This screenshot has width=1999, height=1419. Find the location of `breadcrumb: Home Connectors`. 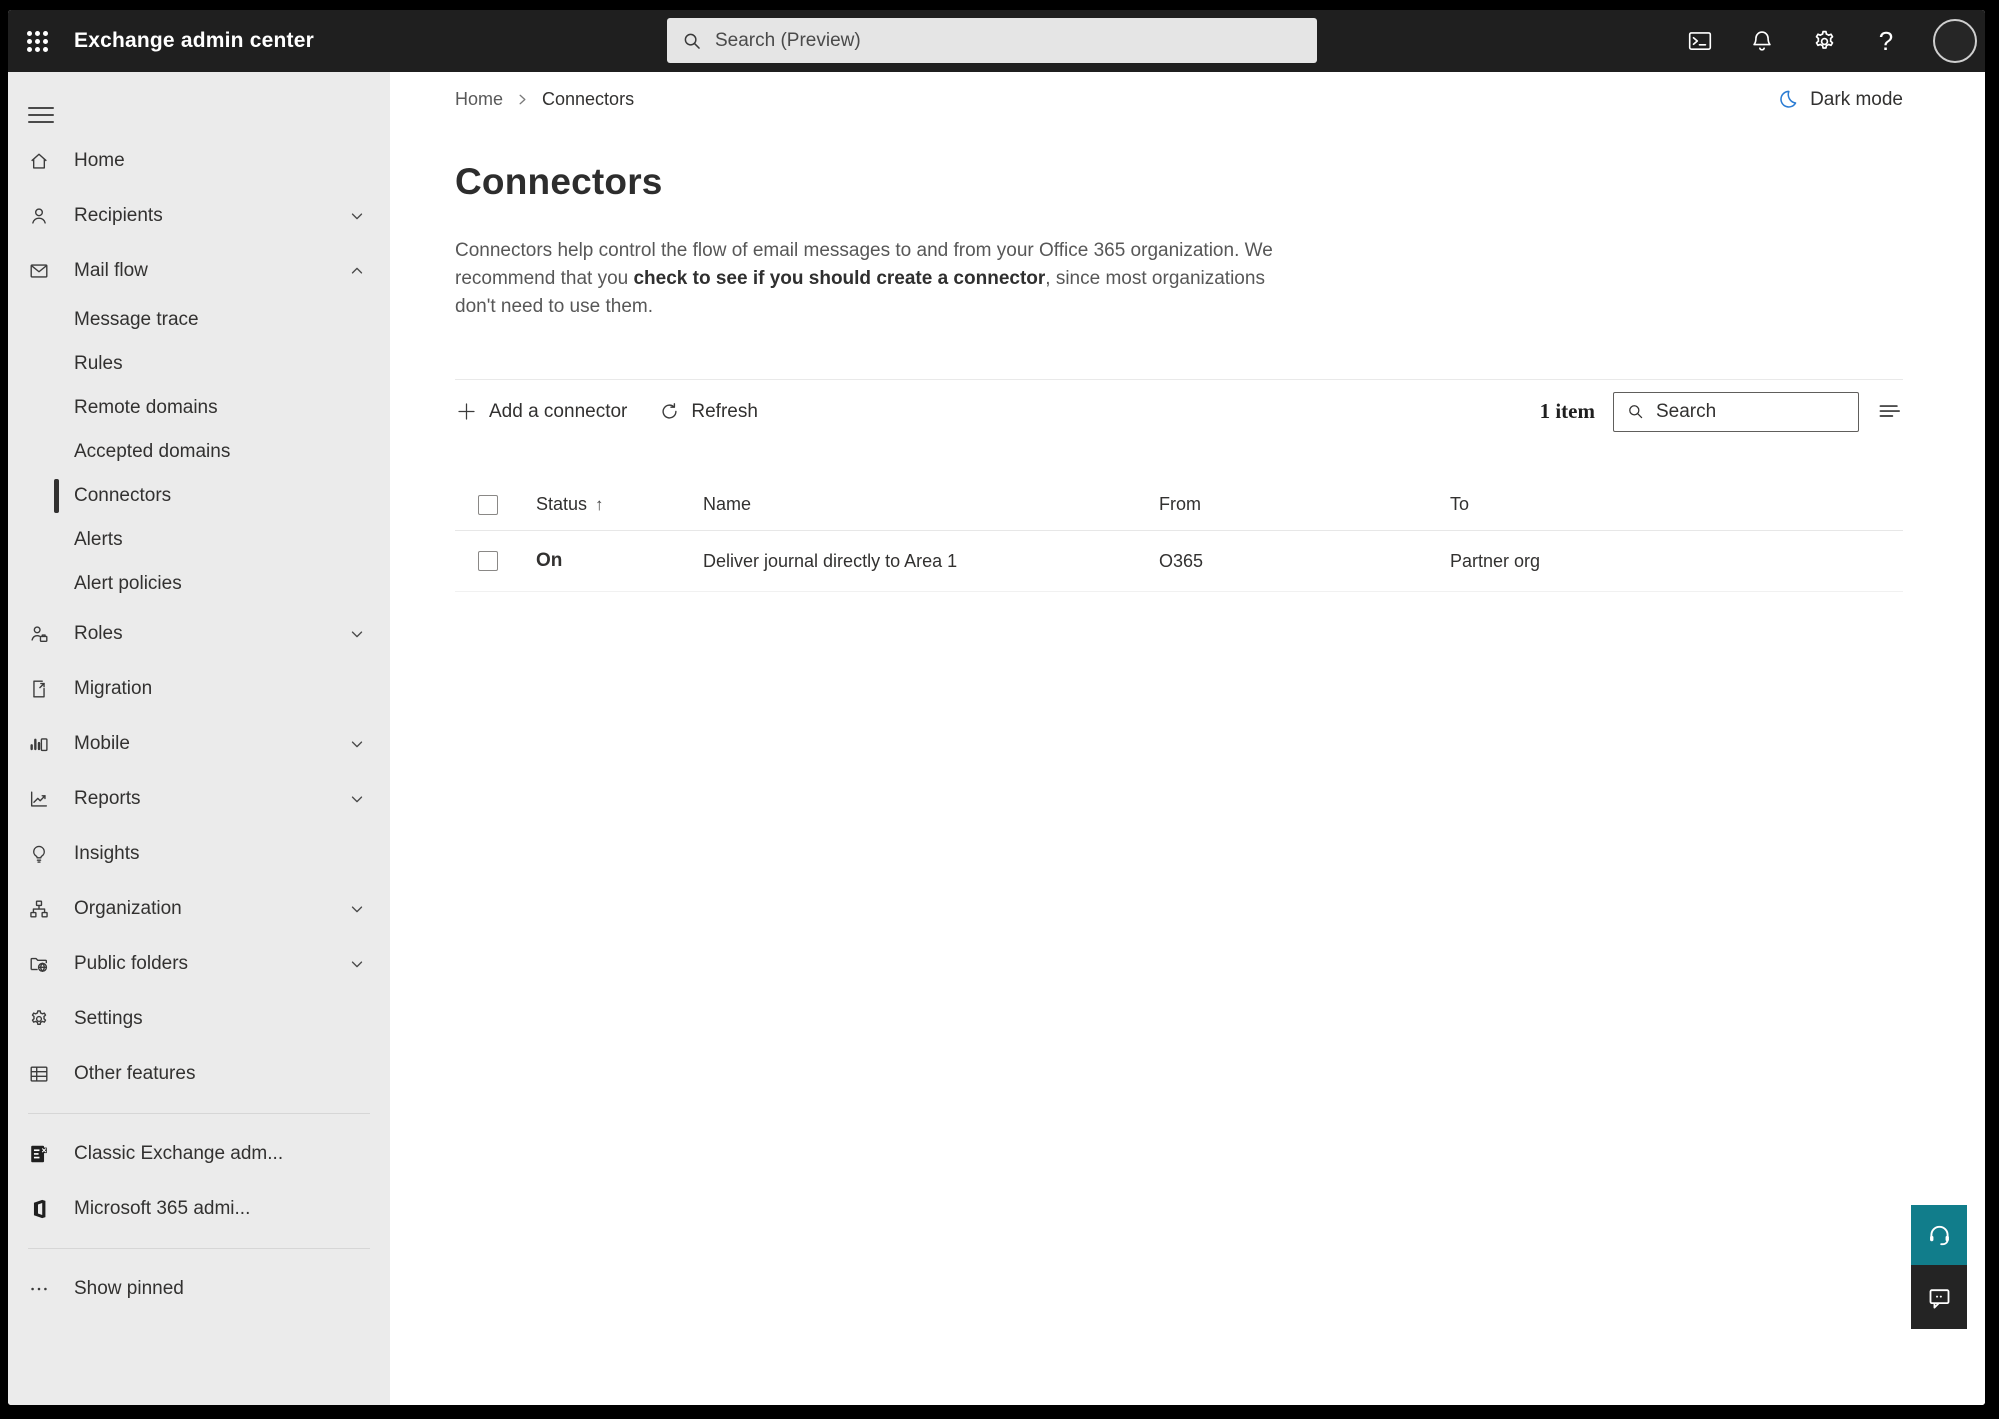

breadcrumb: Home Connectors is located at coordinates (544, 99).